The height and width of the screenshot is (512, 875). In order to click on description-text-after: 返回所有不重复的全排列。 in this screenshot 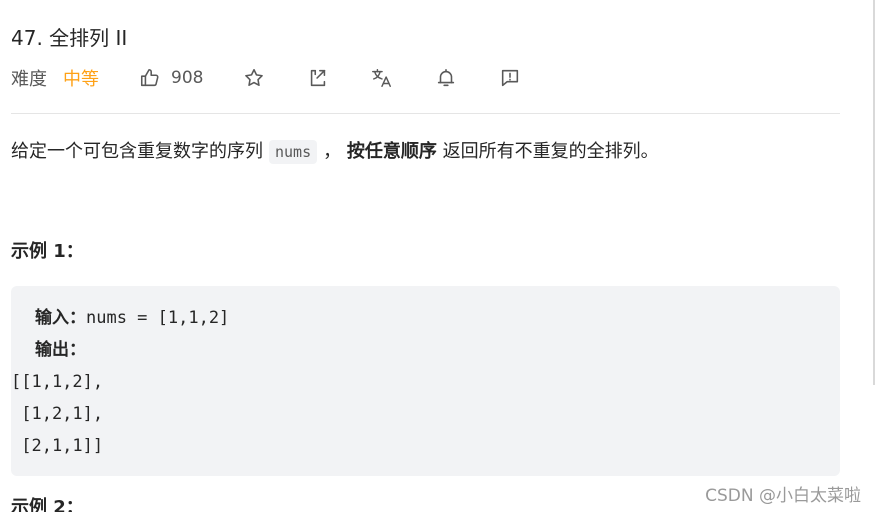, I will do `click(550, 151)`.